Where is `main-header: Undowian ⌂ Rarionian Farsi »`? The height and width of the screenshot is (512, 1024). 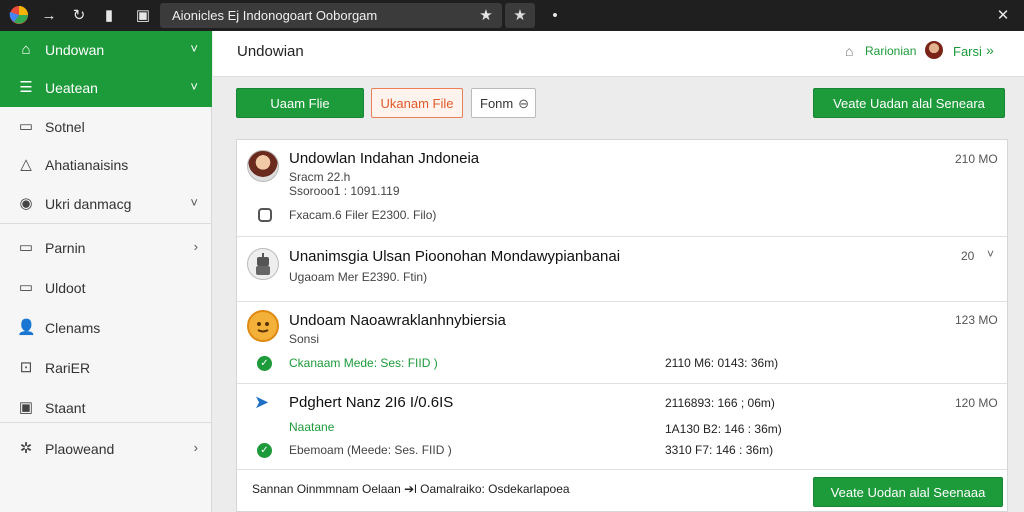 main-header: Undowian ⌂ Rarionian Farsi » is located at coordinates (618, 54).